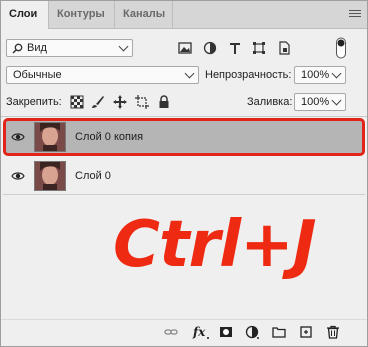  I want to click on blend-mode-value: Обычные, so click(37, 75).